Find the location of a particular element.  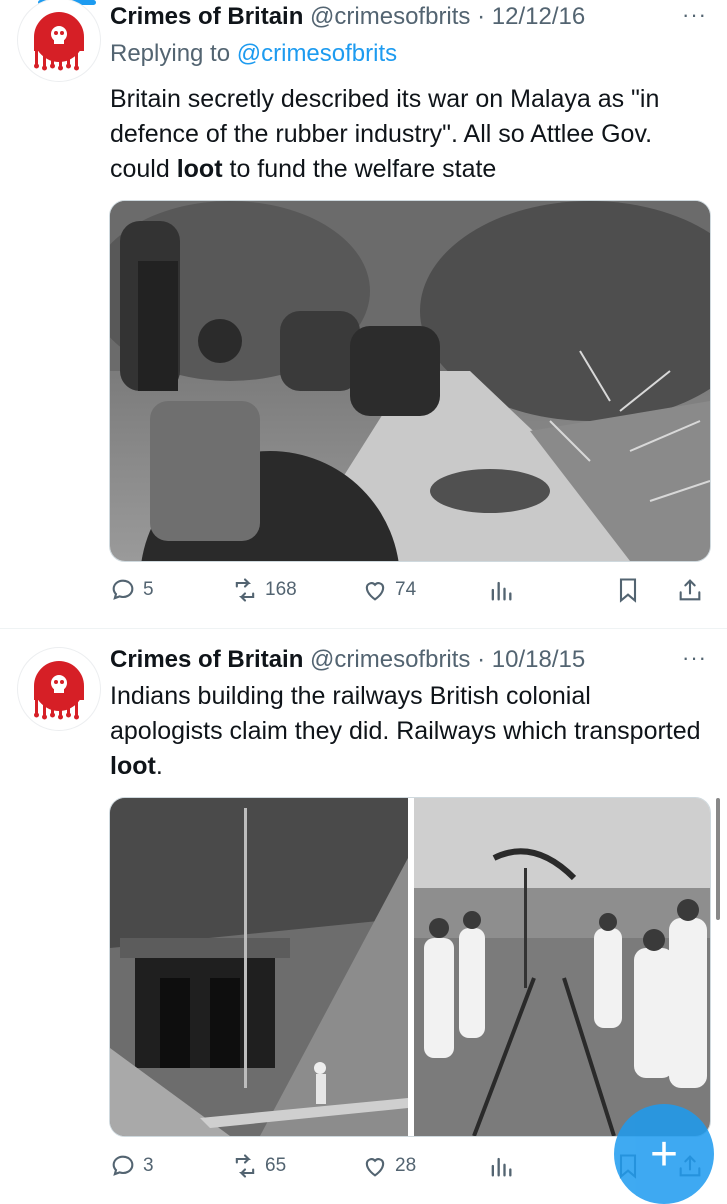

retweet-button: 168 is located at coordinates (264, 590).